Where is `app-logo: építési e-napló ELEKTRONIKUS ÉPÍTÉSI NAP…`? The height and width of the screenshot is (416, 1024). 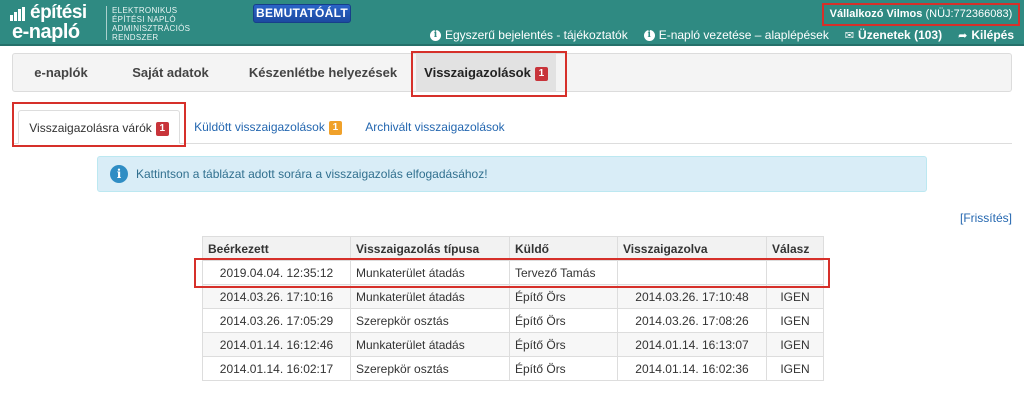 app-logo: építési e-napló ELEKTRONIKUS ÉPÍTÉSI NAP… is located at coordinates (100, 23).